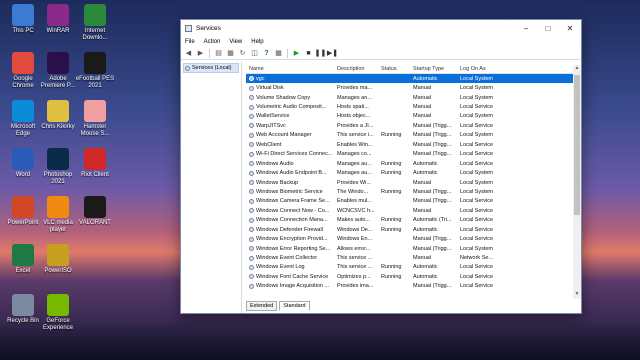 The width and height of the screenshot is (640, 360). What do you see at coordinates (242, 53) in the screenshot?
I see `refresh-icon: ↻` at bounding box center [242, 53].